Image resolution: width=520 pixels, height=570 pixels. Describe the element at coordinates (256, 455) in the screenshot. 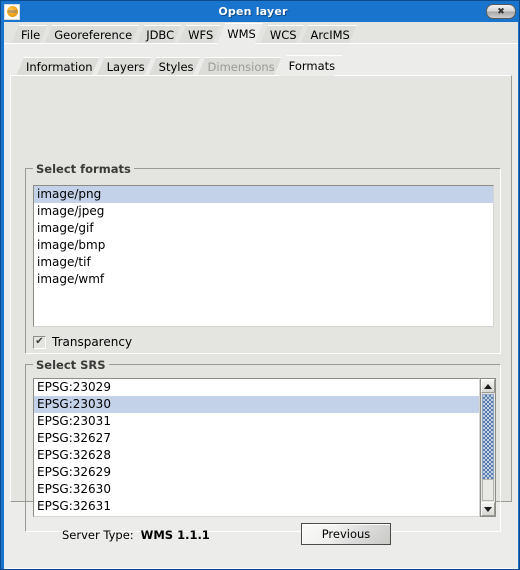

I see `srs-list-item: EPSG:32628` at that location.